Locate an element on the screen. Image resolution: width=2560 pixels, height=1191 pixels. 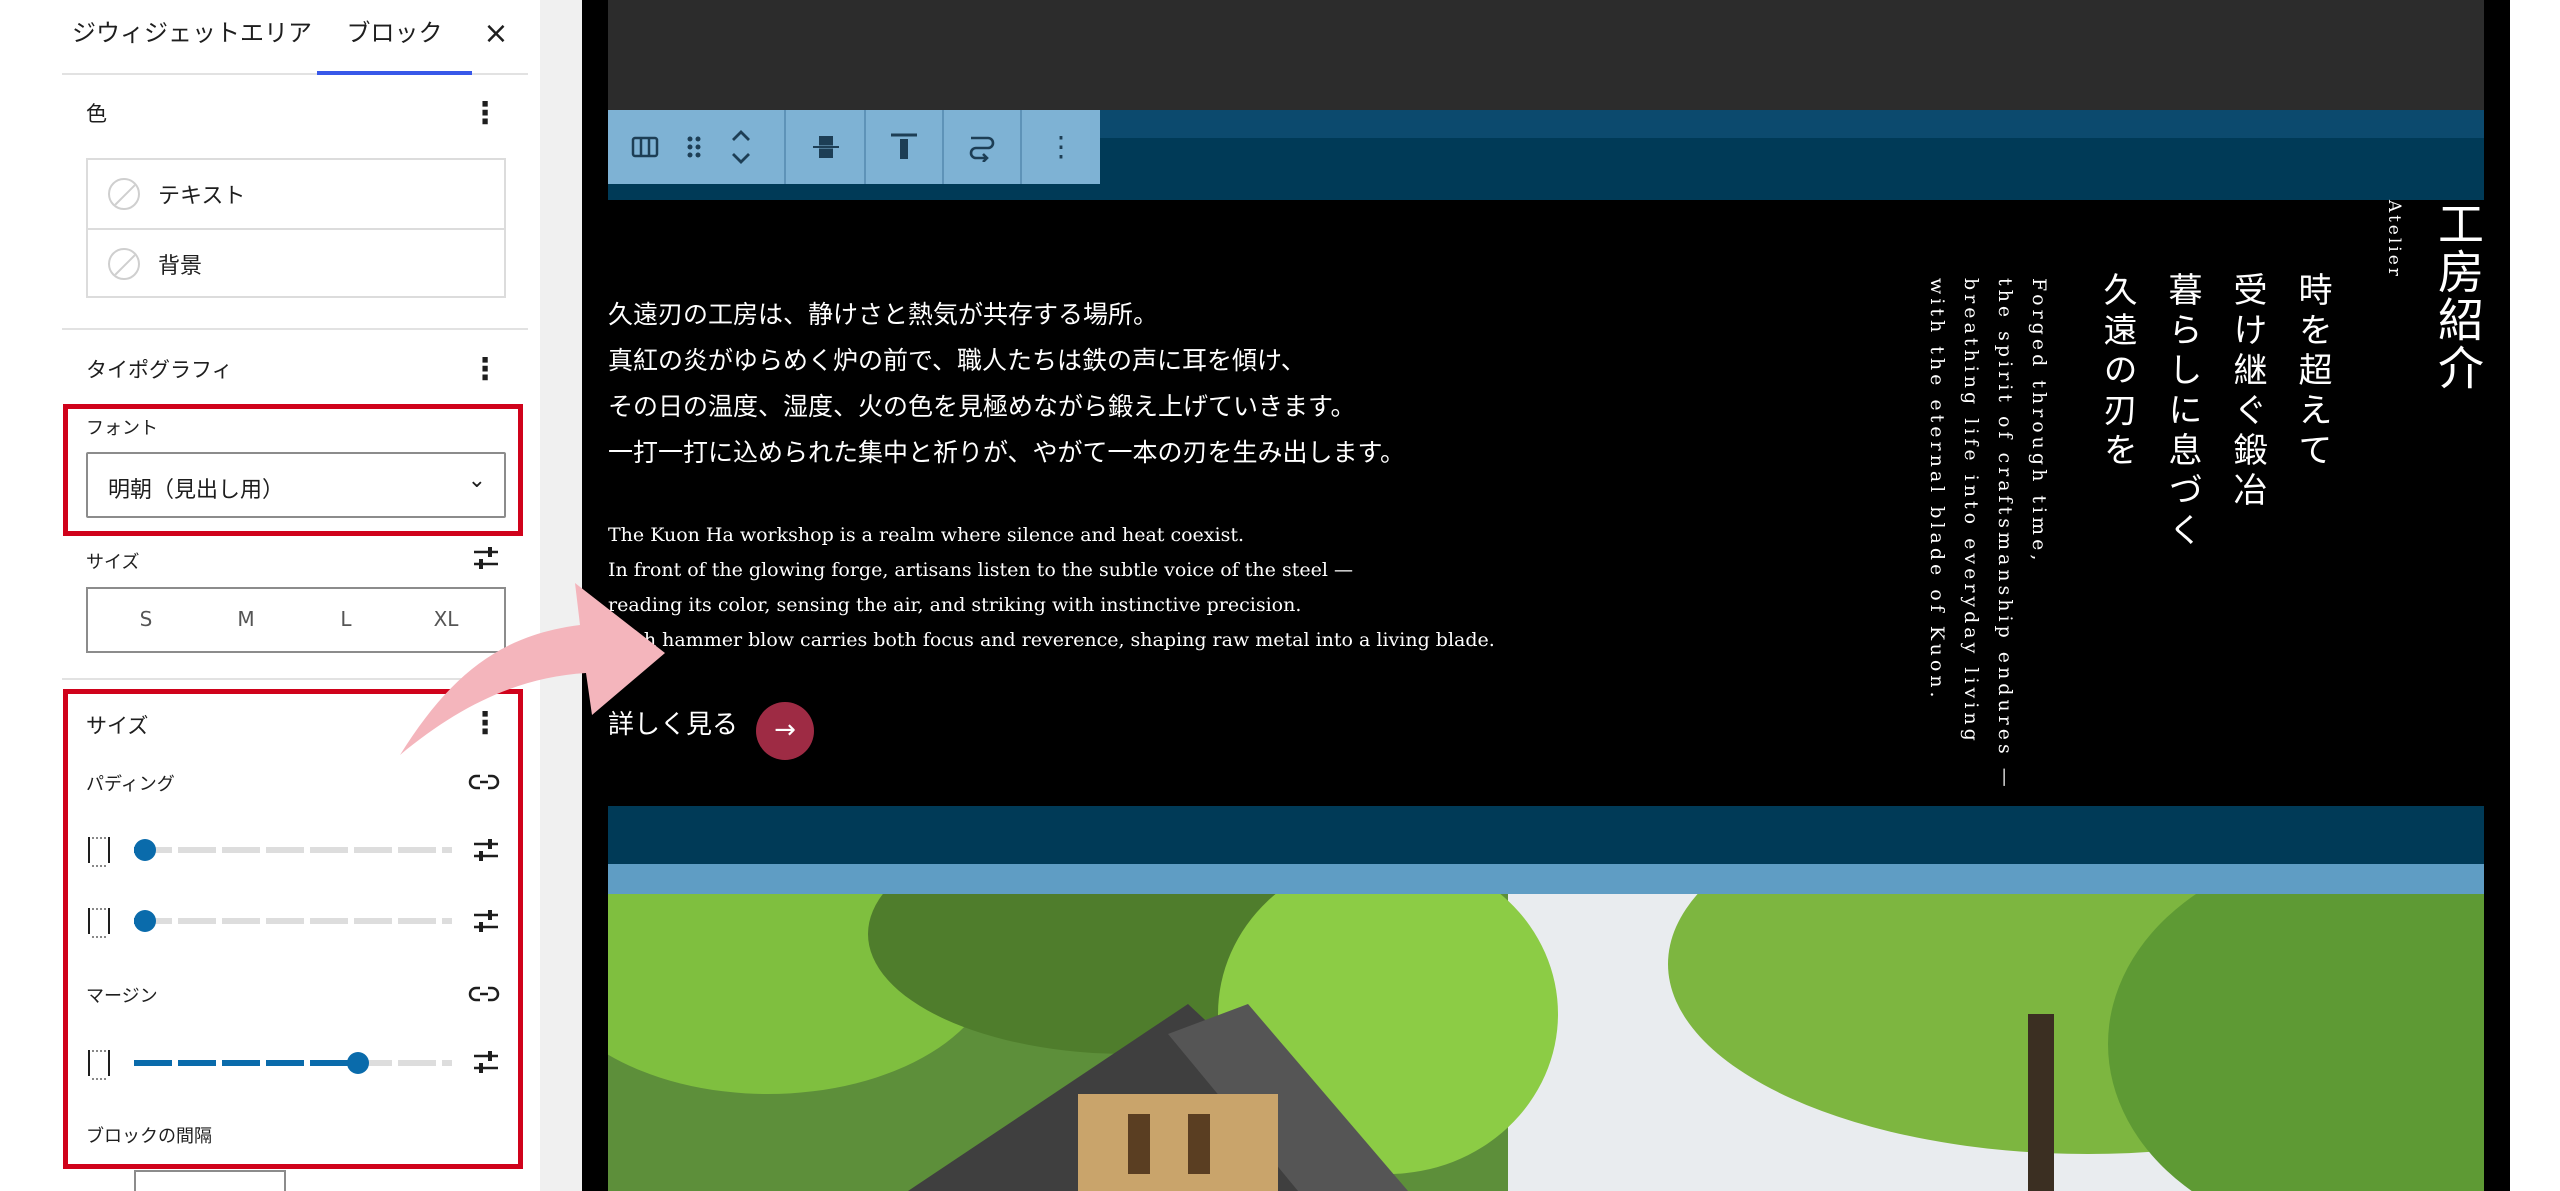
color-item-label: 背景 is located at coordinates (180, 266).